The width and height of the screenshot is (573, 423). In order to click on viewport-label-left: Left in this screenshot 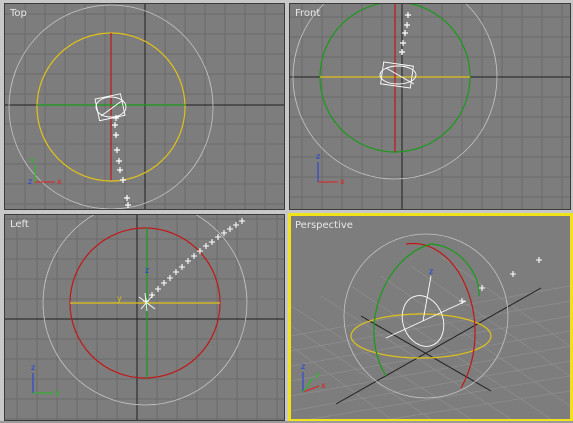, I will do `click(19, 225)`.